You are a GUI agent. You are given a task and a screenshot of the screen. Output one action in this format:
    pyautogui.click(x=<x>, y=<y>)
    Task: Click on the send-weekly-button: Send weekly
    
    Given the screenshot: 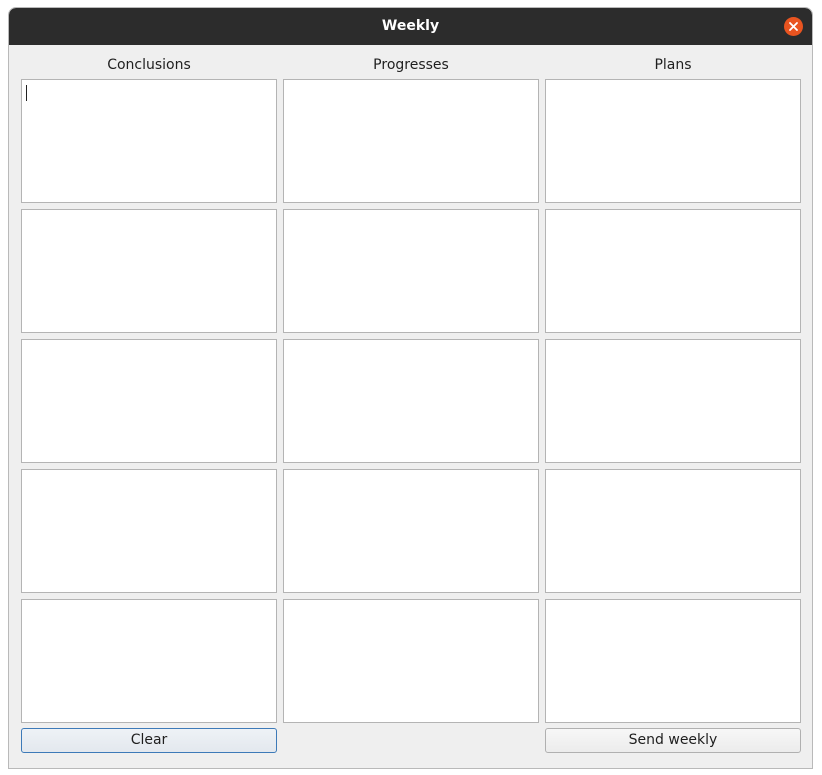 What is the action you would take?
    pyautogui.click(x=673, y=740)
    